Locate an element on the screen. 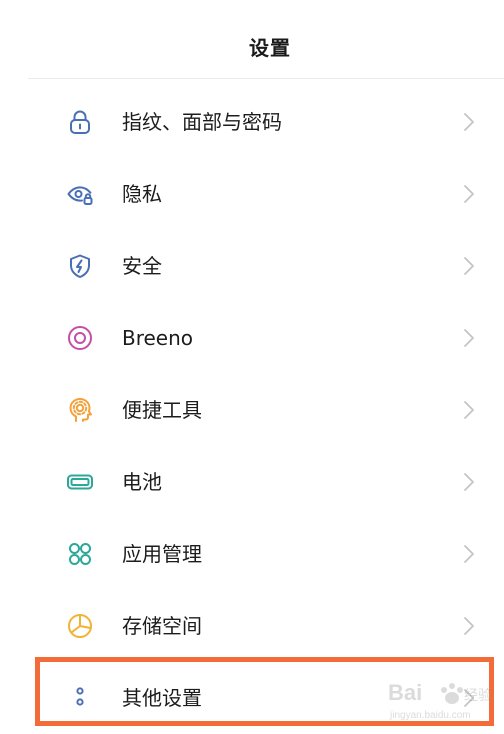 Image resolution: width=504 pixels, height=734 pixels. settings-item-label: 便捷工具 is located at coordinates (162, 410).